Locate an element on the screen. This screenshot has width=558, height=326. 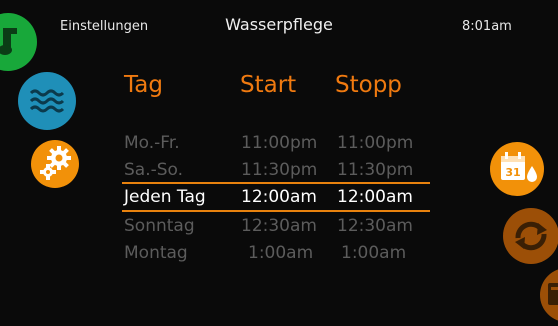
start-cell: 12:00am is located at coordinates (279, 197).